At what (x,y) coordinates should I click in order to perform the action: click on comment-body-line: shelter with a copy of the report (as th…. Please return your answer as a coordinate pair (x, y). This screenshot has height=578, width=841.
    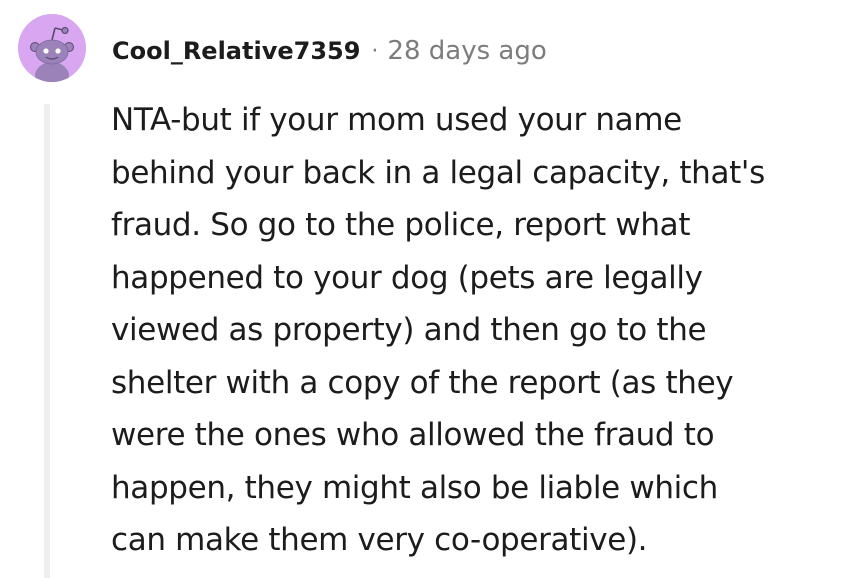
    Looking at the image, I should click on (422, 382).